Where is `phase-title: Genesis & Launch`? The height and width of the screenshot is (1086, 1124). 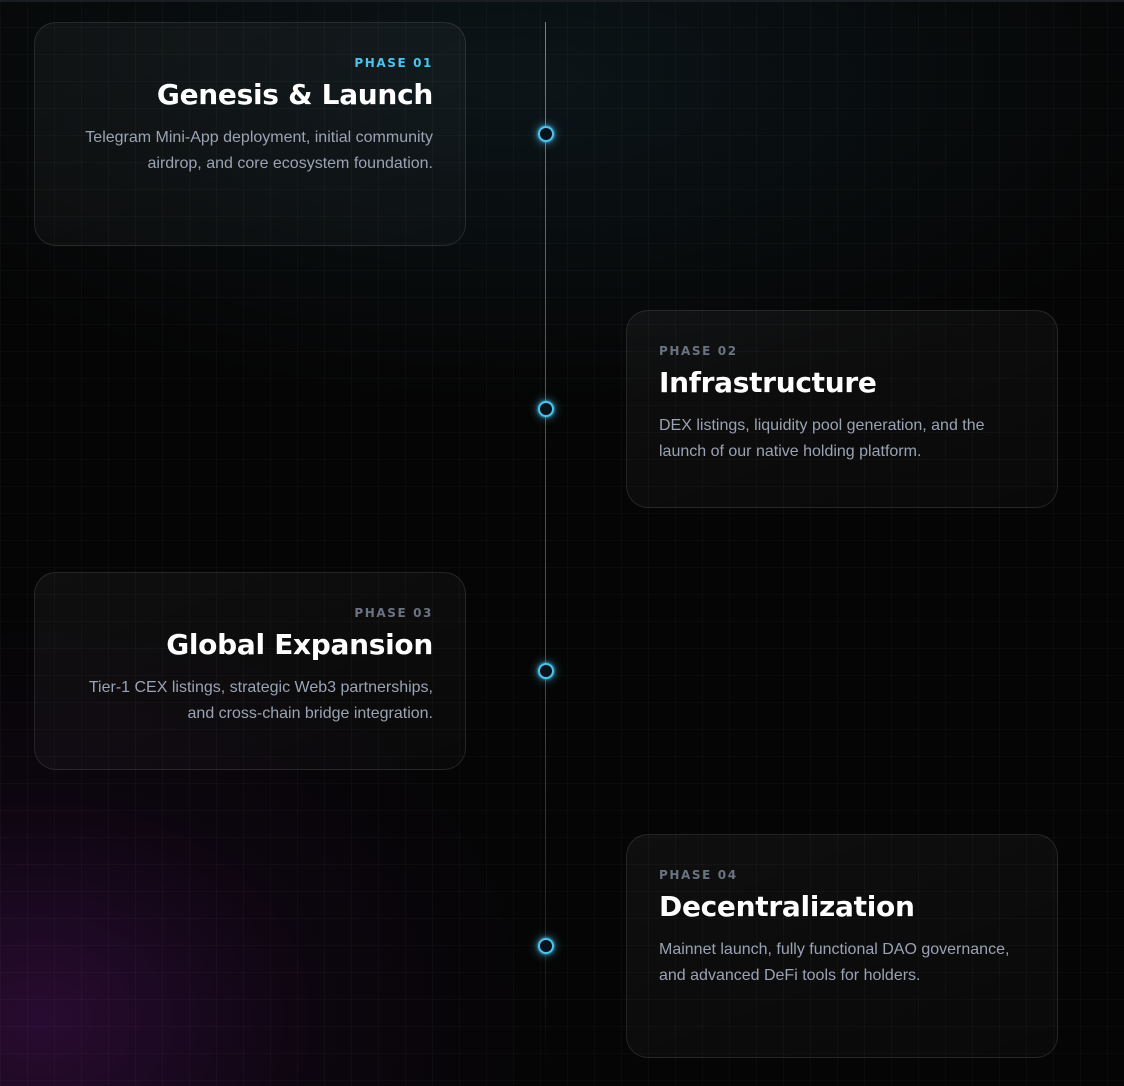 phase-title: Genesis & Launch is located at coordinates (294, 94).